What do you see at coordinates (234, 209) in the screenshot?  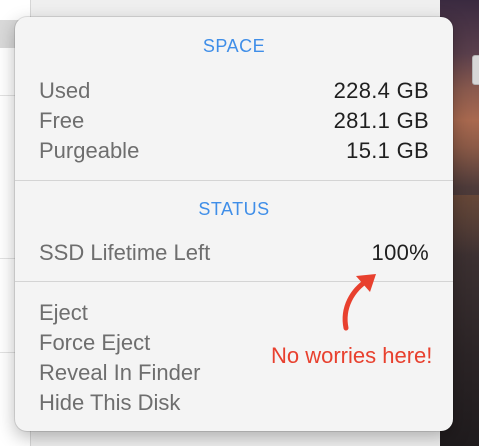 I see `status-section-title: STATUS` at bounding box center [234, 209].